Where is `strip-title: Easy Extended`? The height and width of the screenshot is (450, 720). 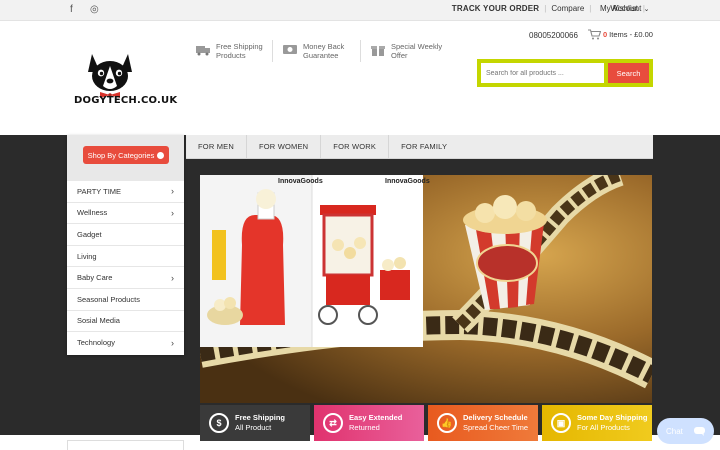 strip-title: Easy Extended is located at coordinates (376, 417).